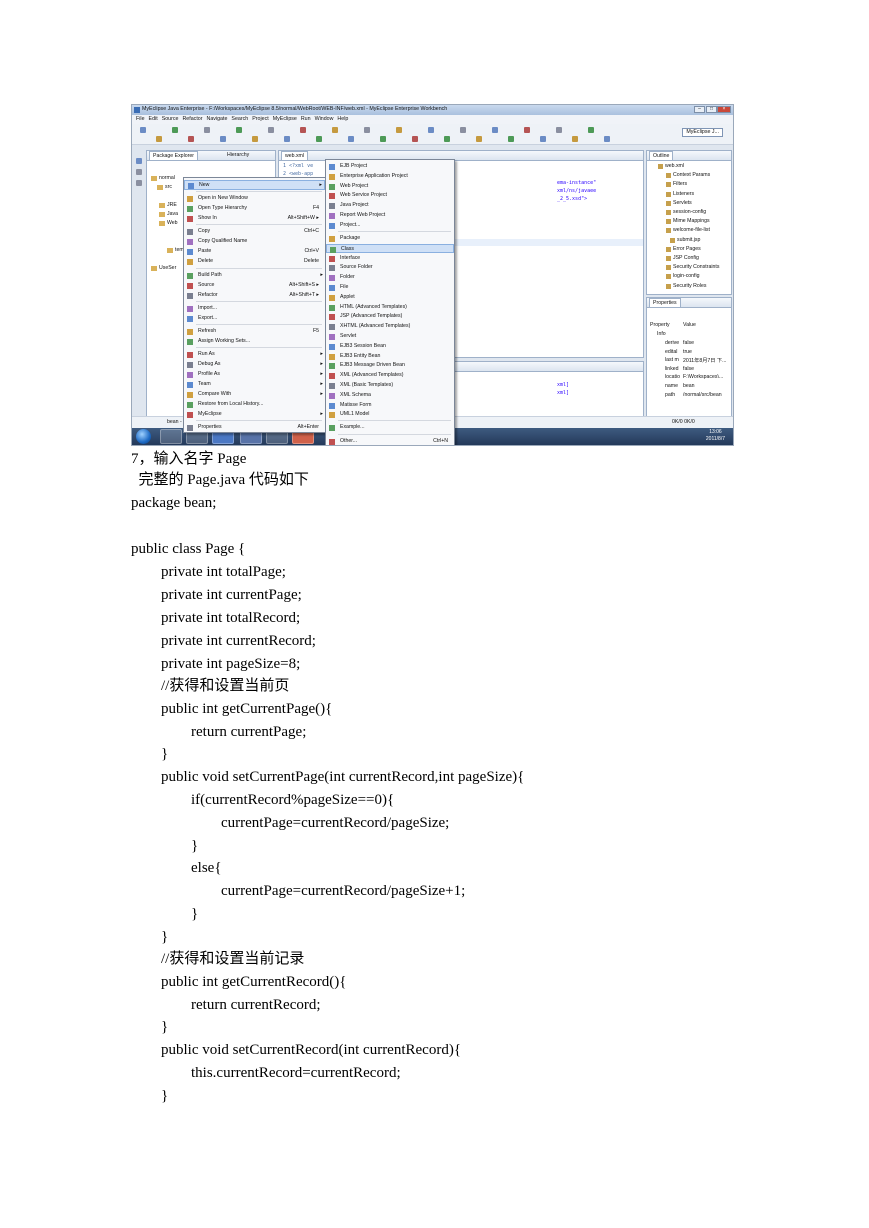 The width and height of the screenshot is (869, 1228). Describe the element at coordinates (390, 187) in the screenshot. I see `menu-item-web-project: Web Project` at that location.